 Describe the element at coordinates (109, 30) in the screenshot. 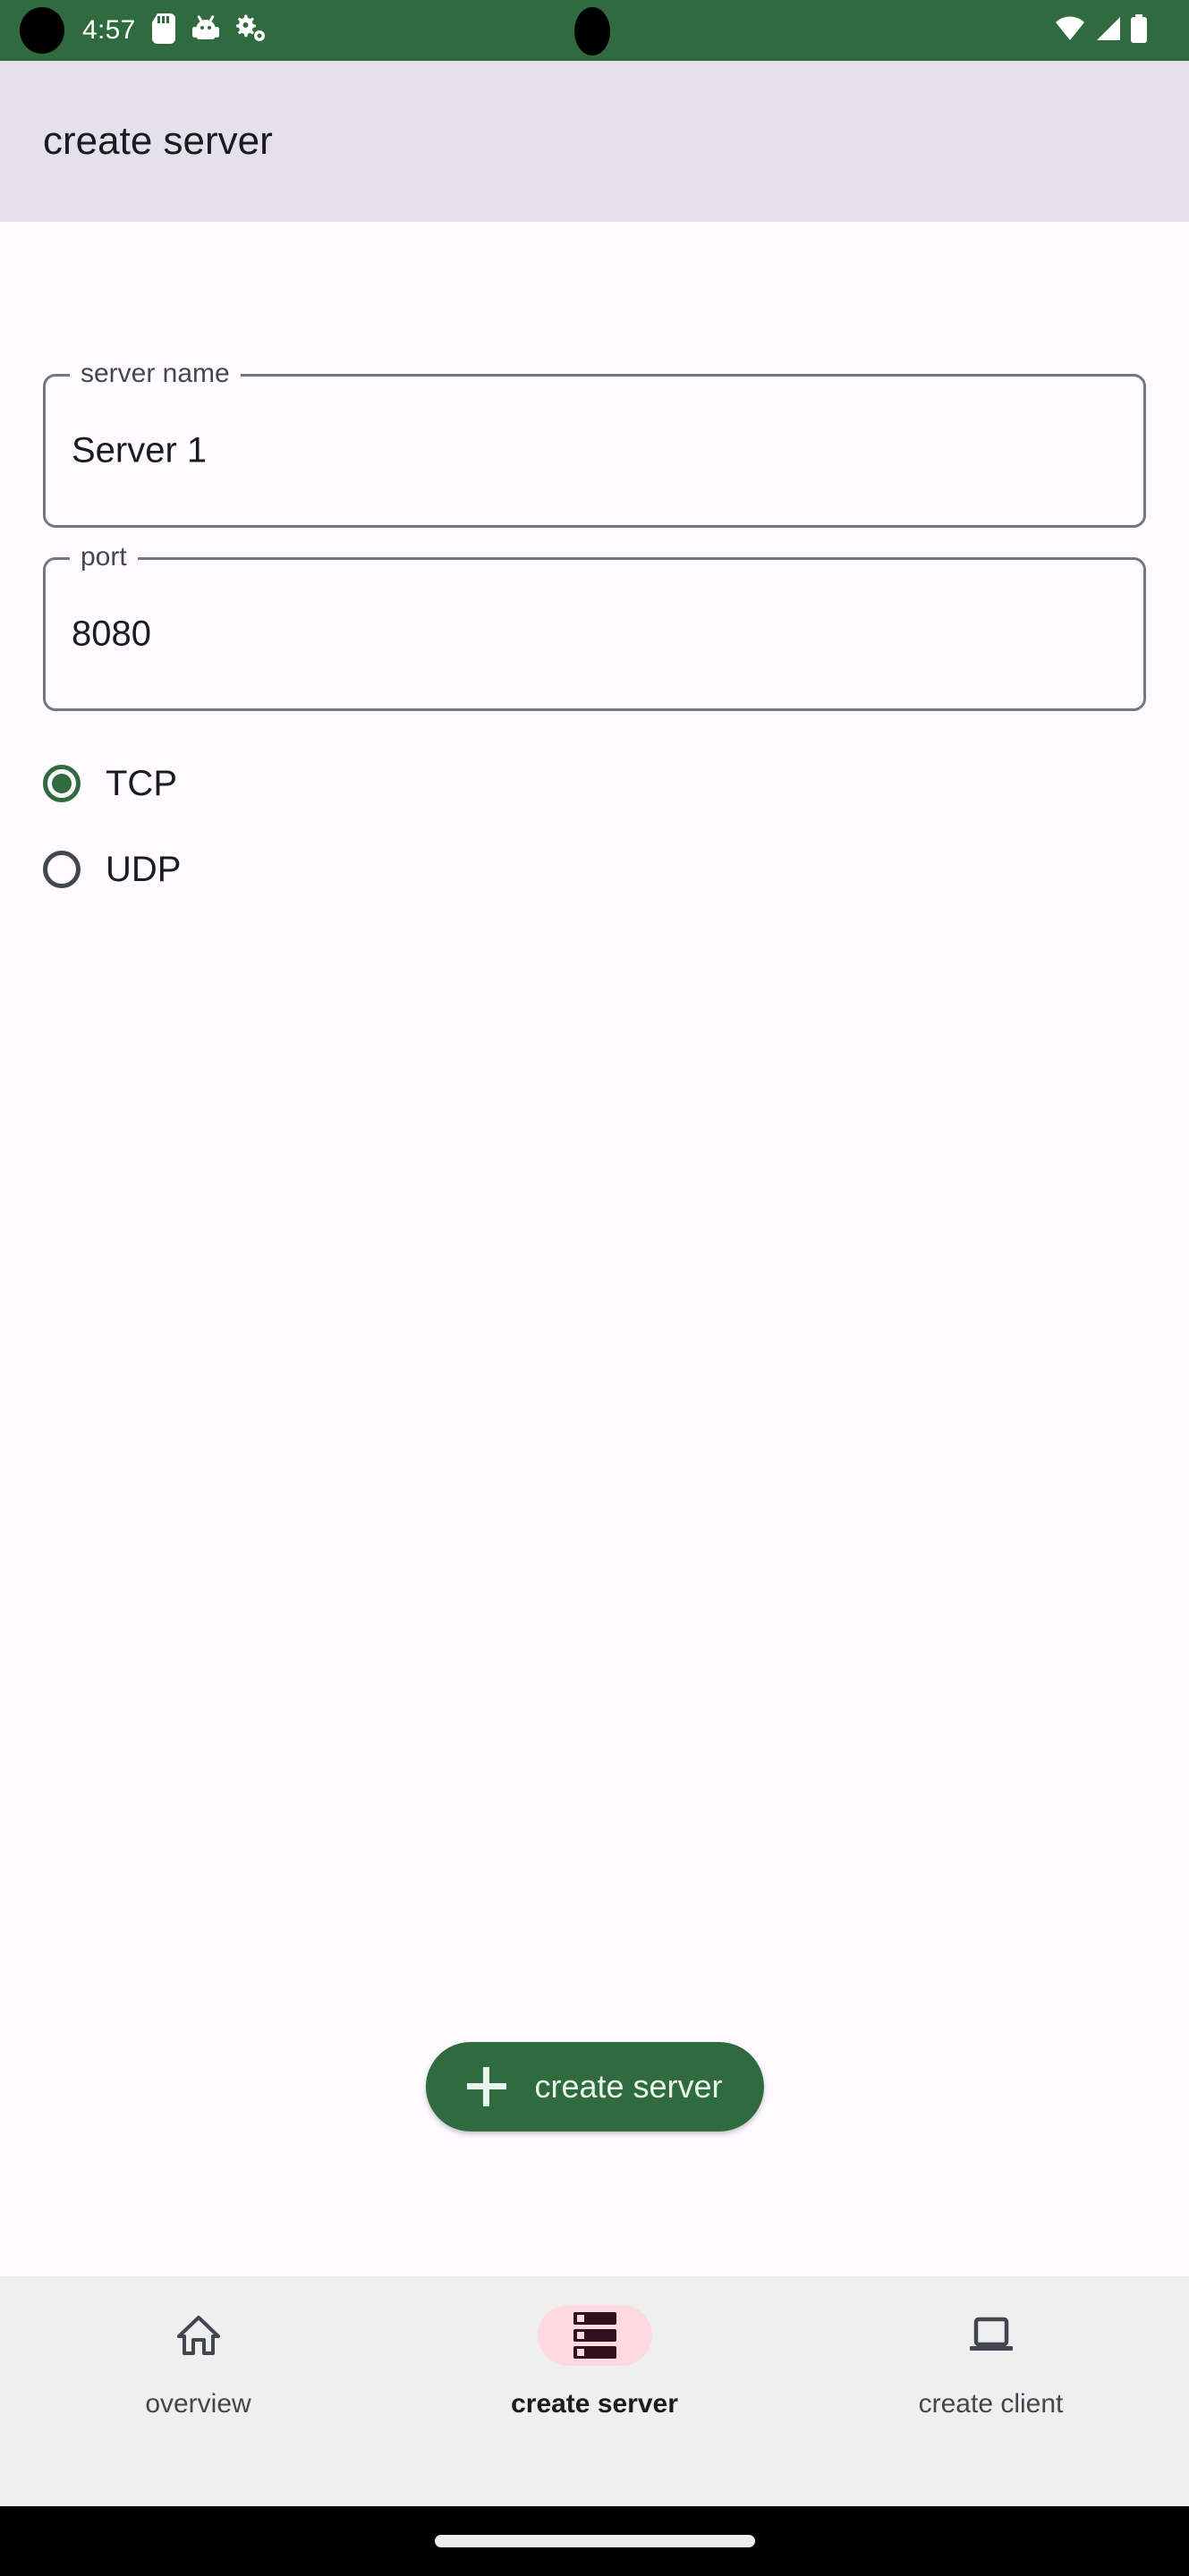

I see `status-clock: 4:57` at that location.